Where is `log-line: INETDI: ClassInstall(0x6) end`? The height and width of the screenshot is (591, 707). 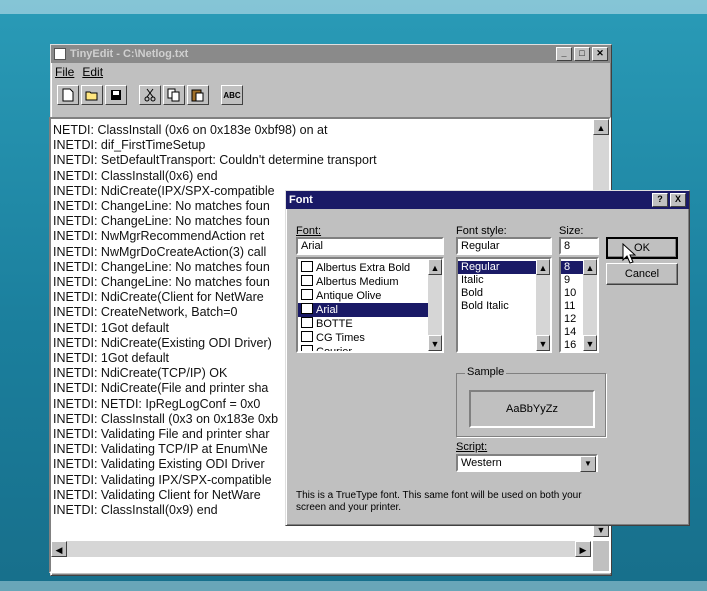
log-line: INETDI: ClassInstall(0x6) end is located at coordinates (135, 175).